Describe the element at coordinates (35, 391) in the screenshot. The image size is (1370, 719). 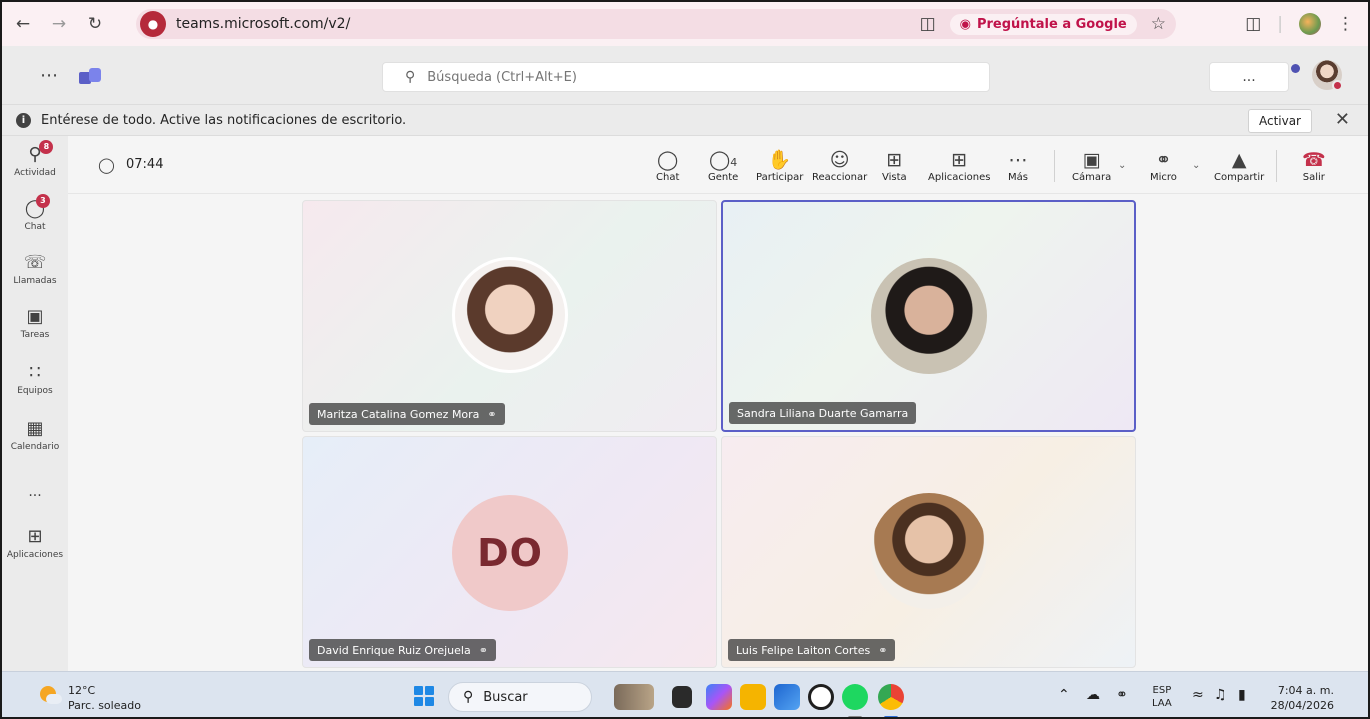
I see `rail-label: Equipos` at that location.